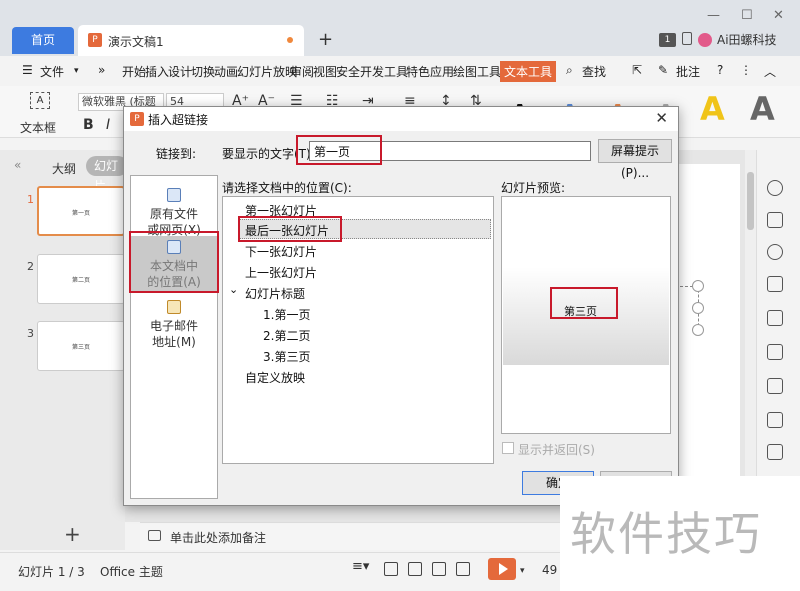 The height and width of the screenshot is (591, 800). I want to click on menu-transition: 切换, so click(203, 71).